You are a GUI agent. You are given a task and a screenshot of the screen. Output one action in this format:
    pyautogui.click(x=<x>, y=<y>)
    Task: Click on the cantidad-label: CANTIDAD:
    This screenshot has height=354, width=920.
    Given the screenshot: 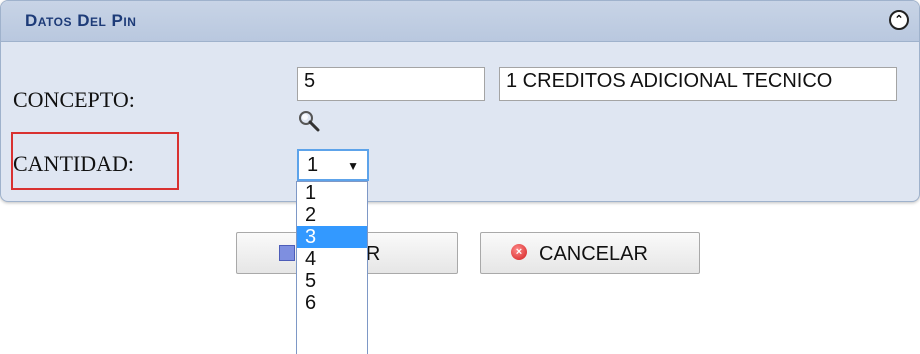 What is the action you would take?
    pyautogui.click(x=73, y=163)
    